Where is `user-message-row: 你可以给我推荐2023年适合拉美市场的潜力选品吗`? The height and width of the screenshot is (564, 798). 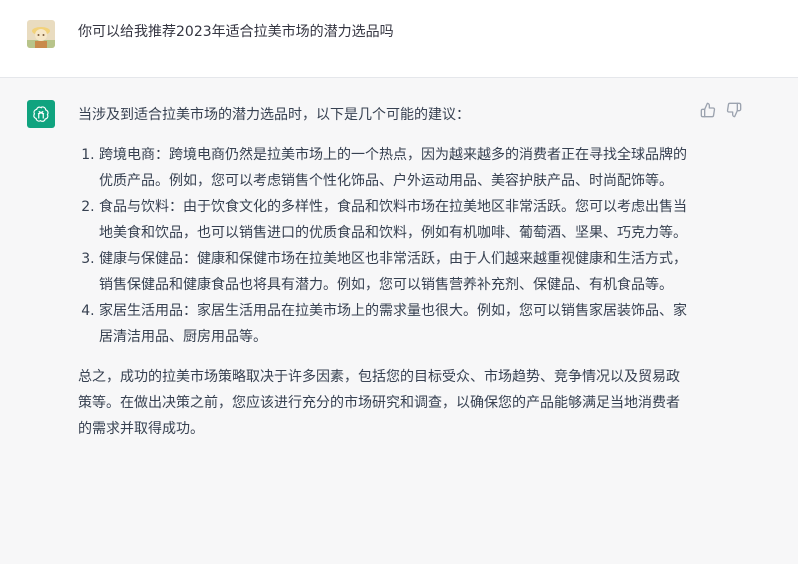 user-message-row: 你可以给我推荐2023年适合拉美市场的潜力选品吗 is located at coordinates (399, 39).